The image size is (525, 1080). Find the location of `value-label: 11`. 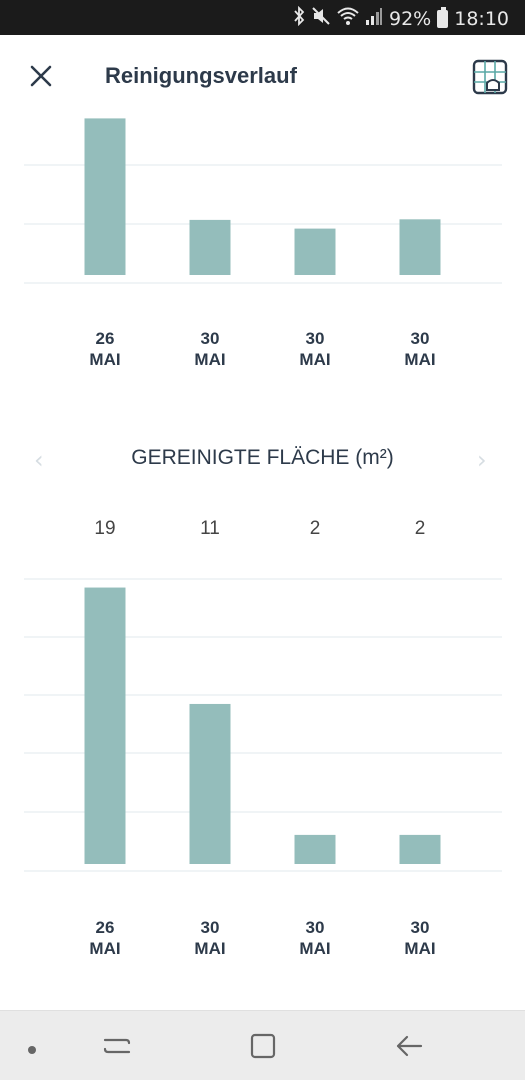

value-label: 11 is located at coordinates (210, 528).